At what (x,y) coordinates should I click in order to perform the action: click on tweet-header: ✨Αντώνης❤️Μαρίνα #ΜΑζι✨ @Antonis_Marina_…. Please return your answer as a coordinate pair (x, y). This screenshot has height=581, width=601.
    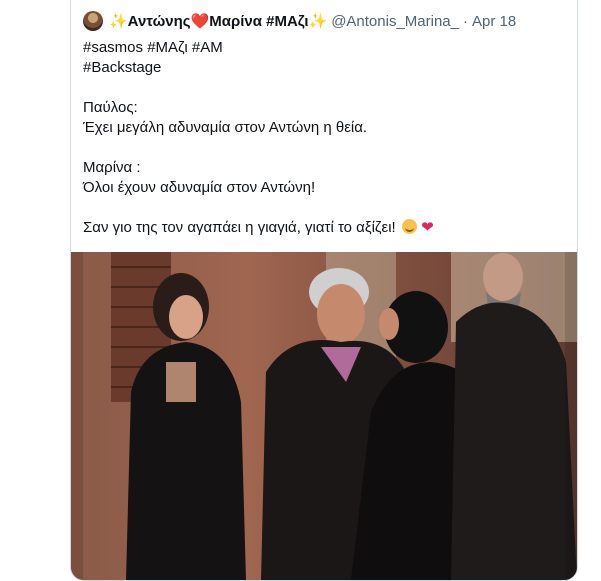
    Looking at the image, I should click on (299, 21).